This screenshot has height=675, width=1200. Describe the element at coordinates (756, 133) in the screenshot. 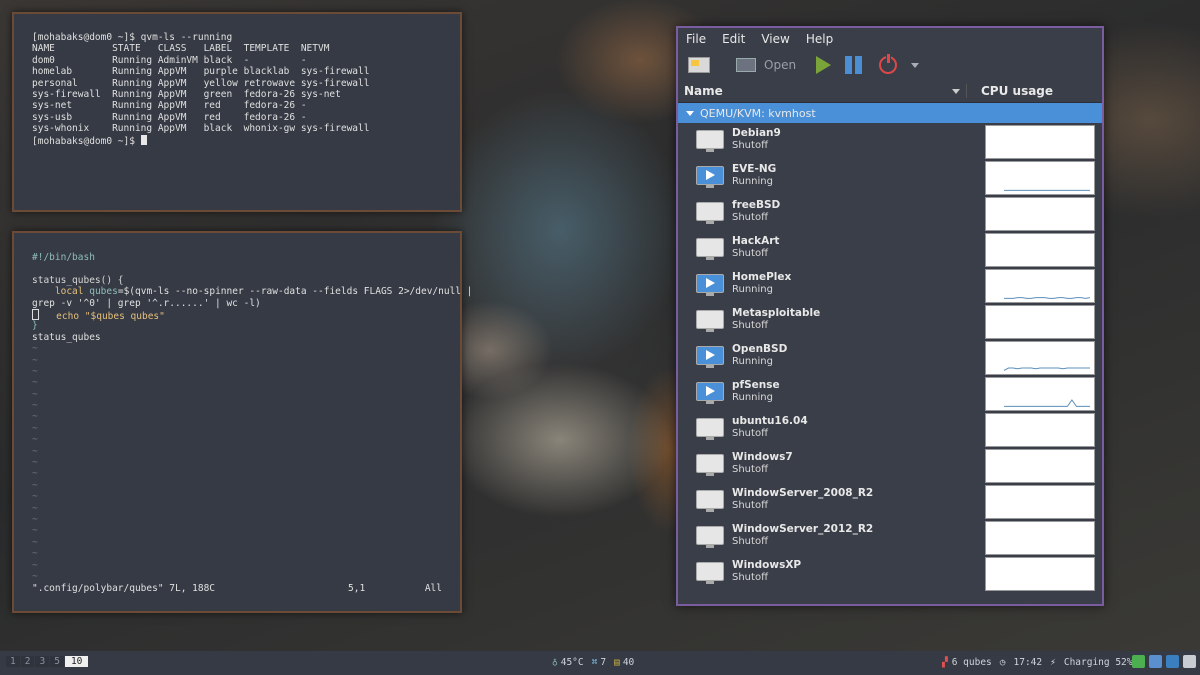

I see `vm-name: Debian9` at that location.